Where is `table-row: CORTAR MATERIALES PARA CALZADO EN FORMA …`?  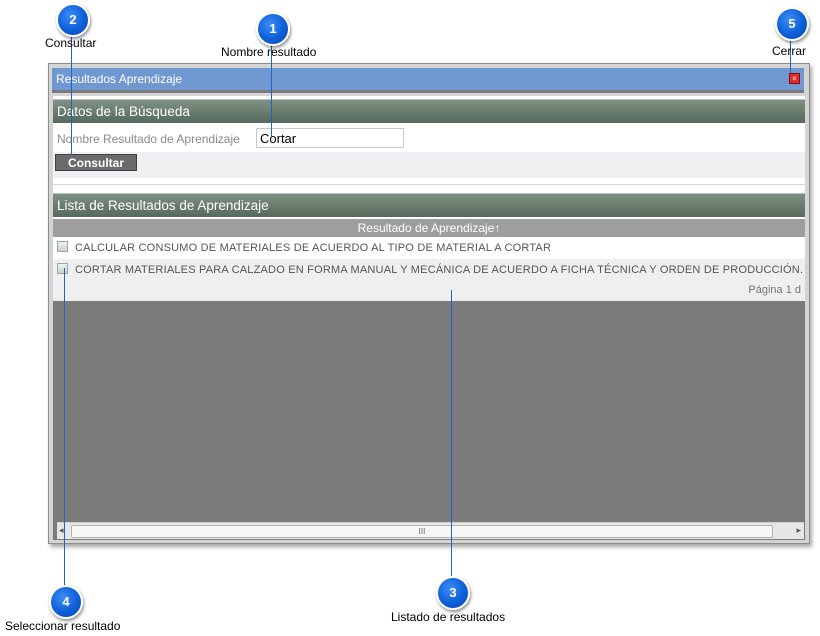
table-row: CORTAR MATERIALES PARA CALZADO EN FORMA … is located at coordinates (429, 270).